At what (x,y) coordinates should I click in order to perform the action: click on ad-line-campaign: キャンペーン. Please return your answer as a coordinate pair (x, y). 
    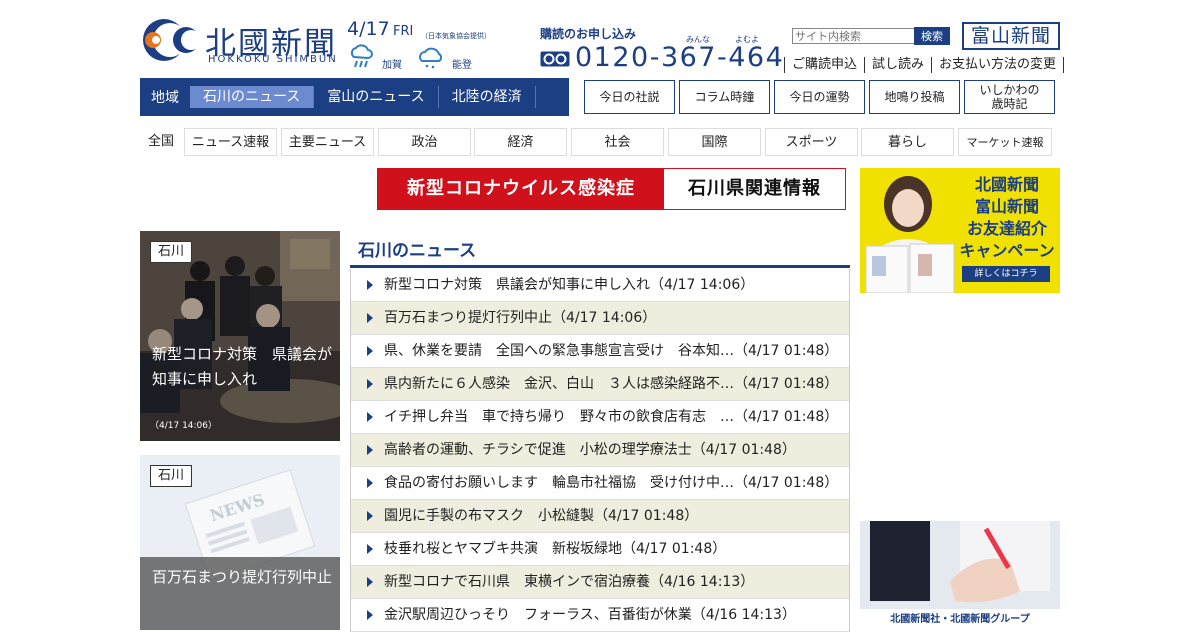
    Looking at the image, I should click on (1007, 250).